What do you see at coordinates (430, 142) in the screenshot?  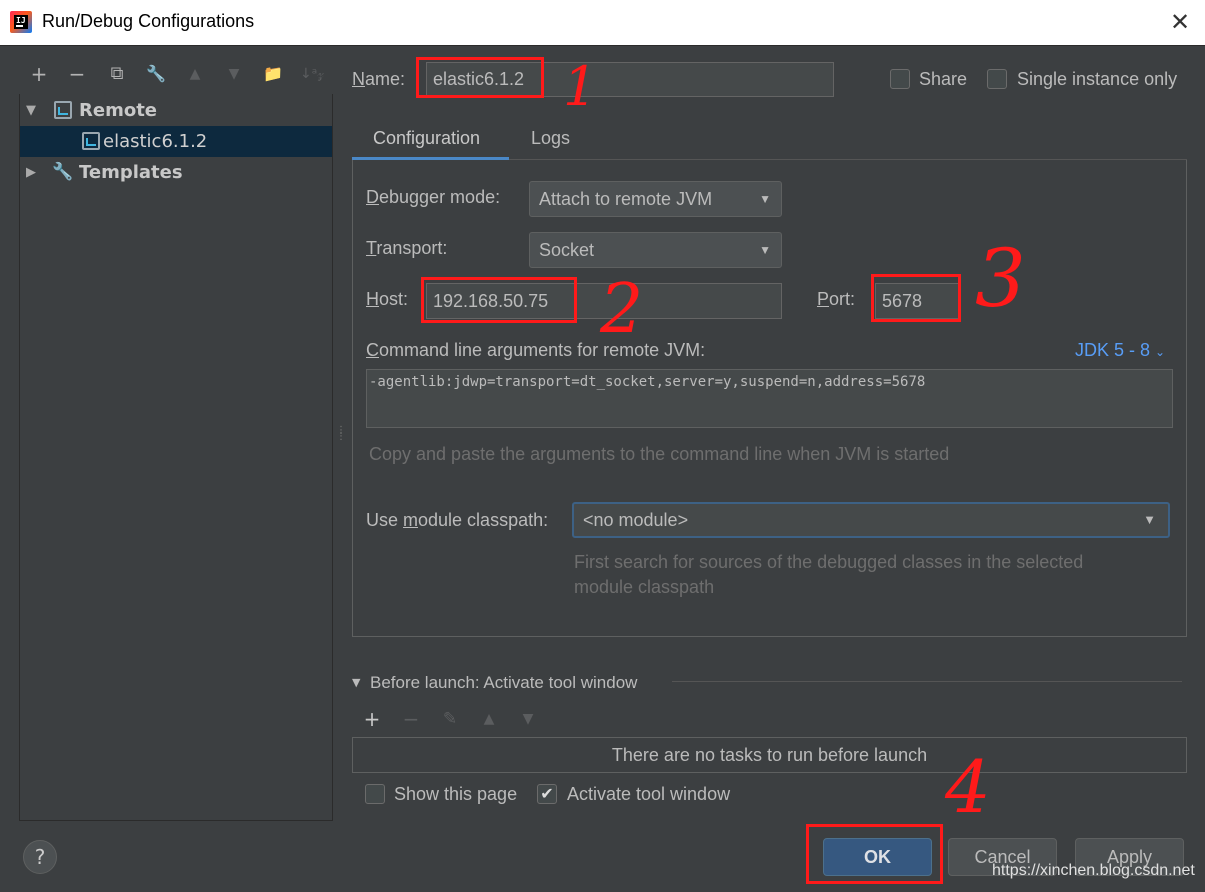 I see `tab-configuration: Configuration` at bounding box center [430, 142].